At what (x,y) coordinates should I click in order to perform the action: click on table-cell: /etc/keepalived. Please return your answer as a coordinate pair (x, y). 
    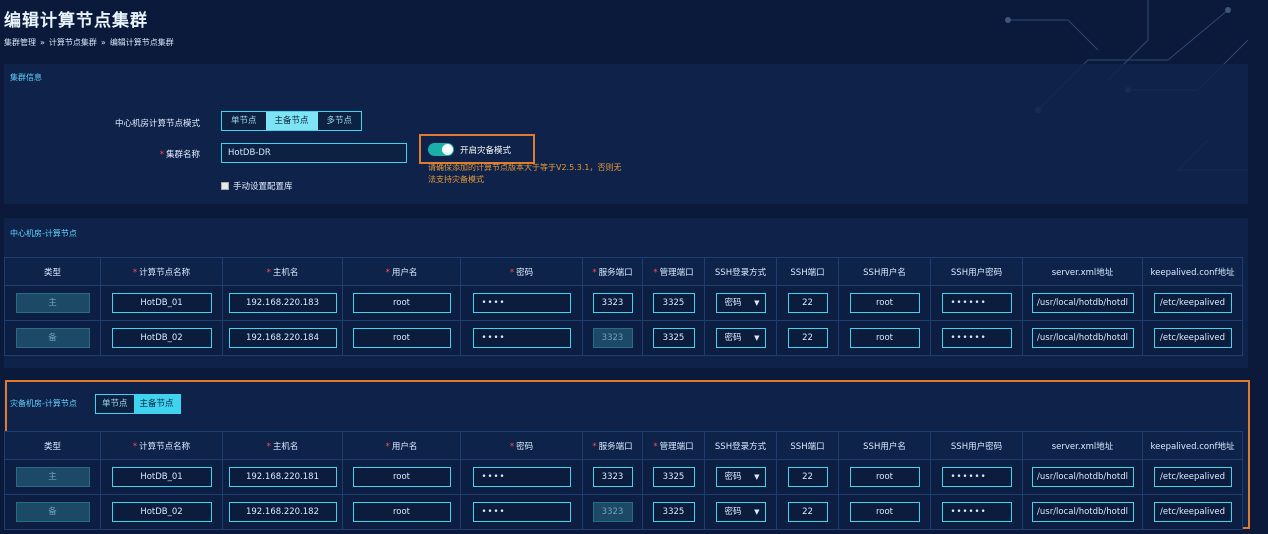
    Looking at the image, I should click on (1192, 477).